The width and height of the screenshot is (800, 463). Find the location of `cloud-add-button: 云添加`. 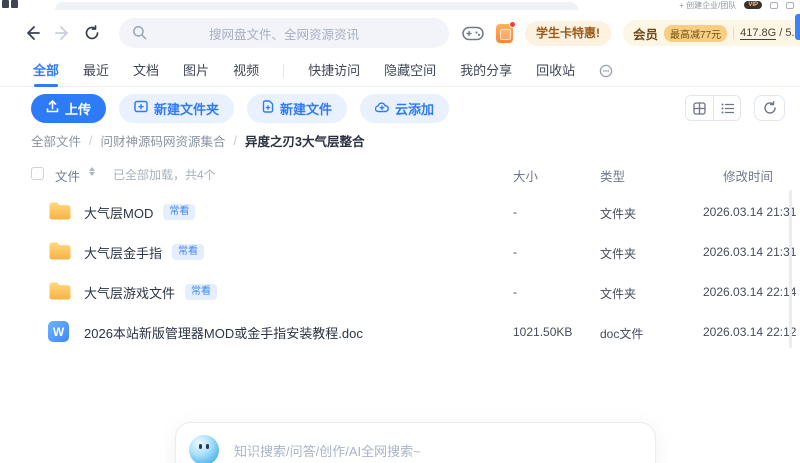

cloud-add-button: 云添加 is located at coordinates (405, 108).